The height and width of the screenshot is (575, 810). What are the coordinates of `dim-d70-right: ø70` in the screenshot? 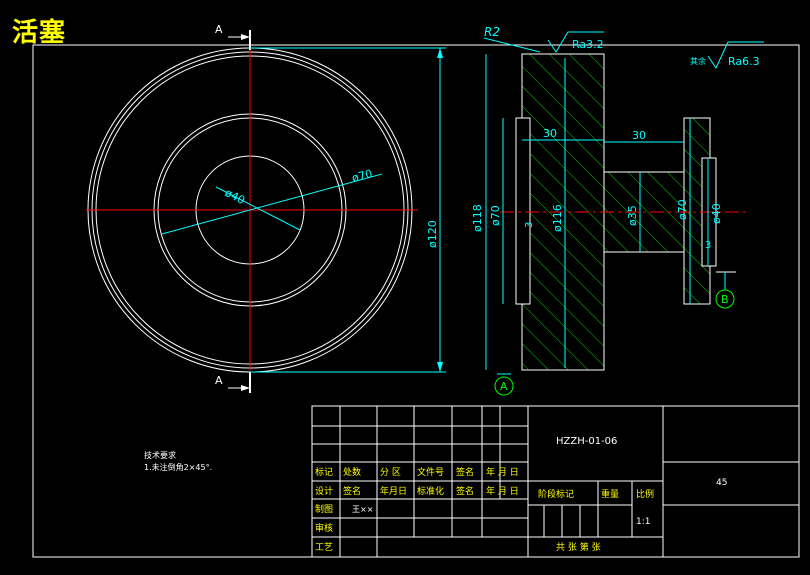 It's located at (682, 209).